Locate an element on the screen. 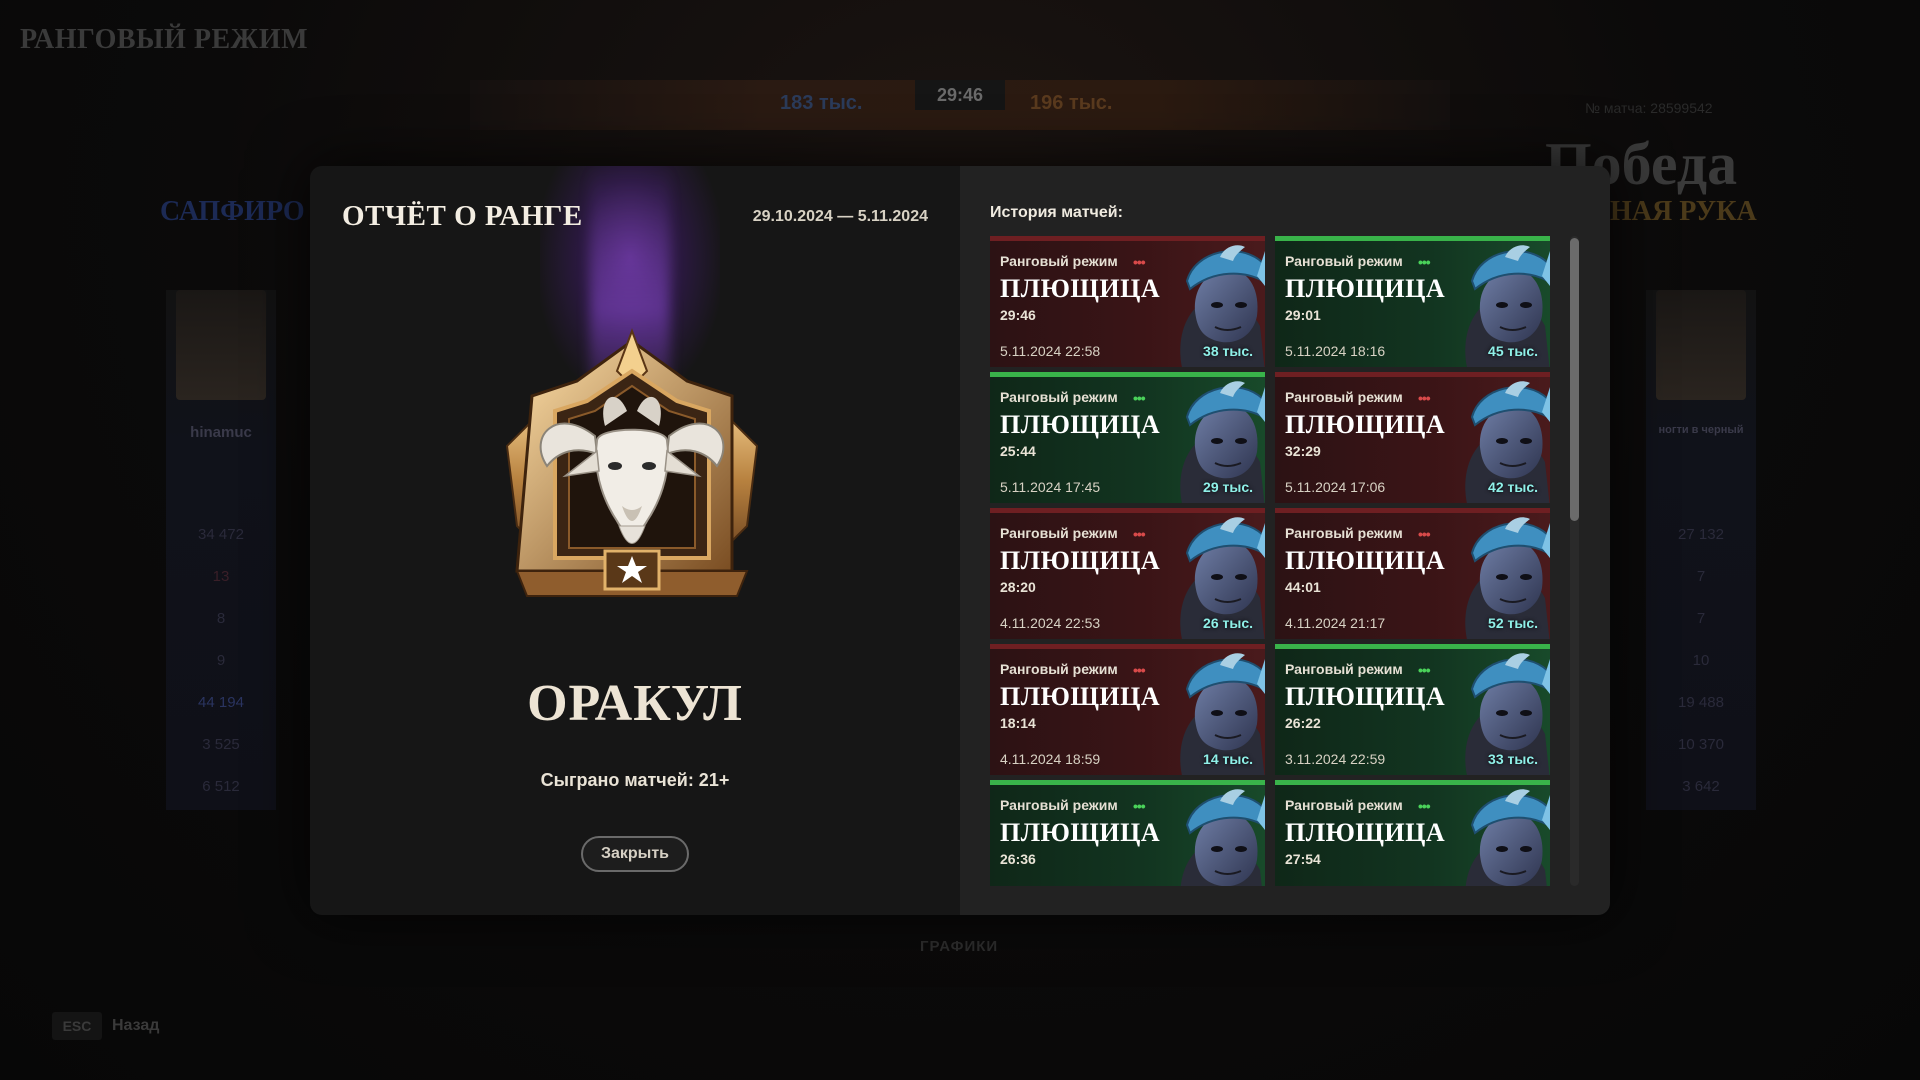  modal-title: ОТЧЁТ О РАНГЕ is located at coordinates (462, 216).